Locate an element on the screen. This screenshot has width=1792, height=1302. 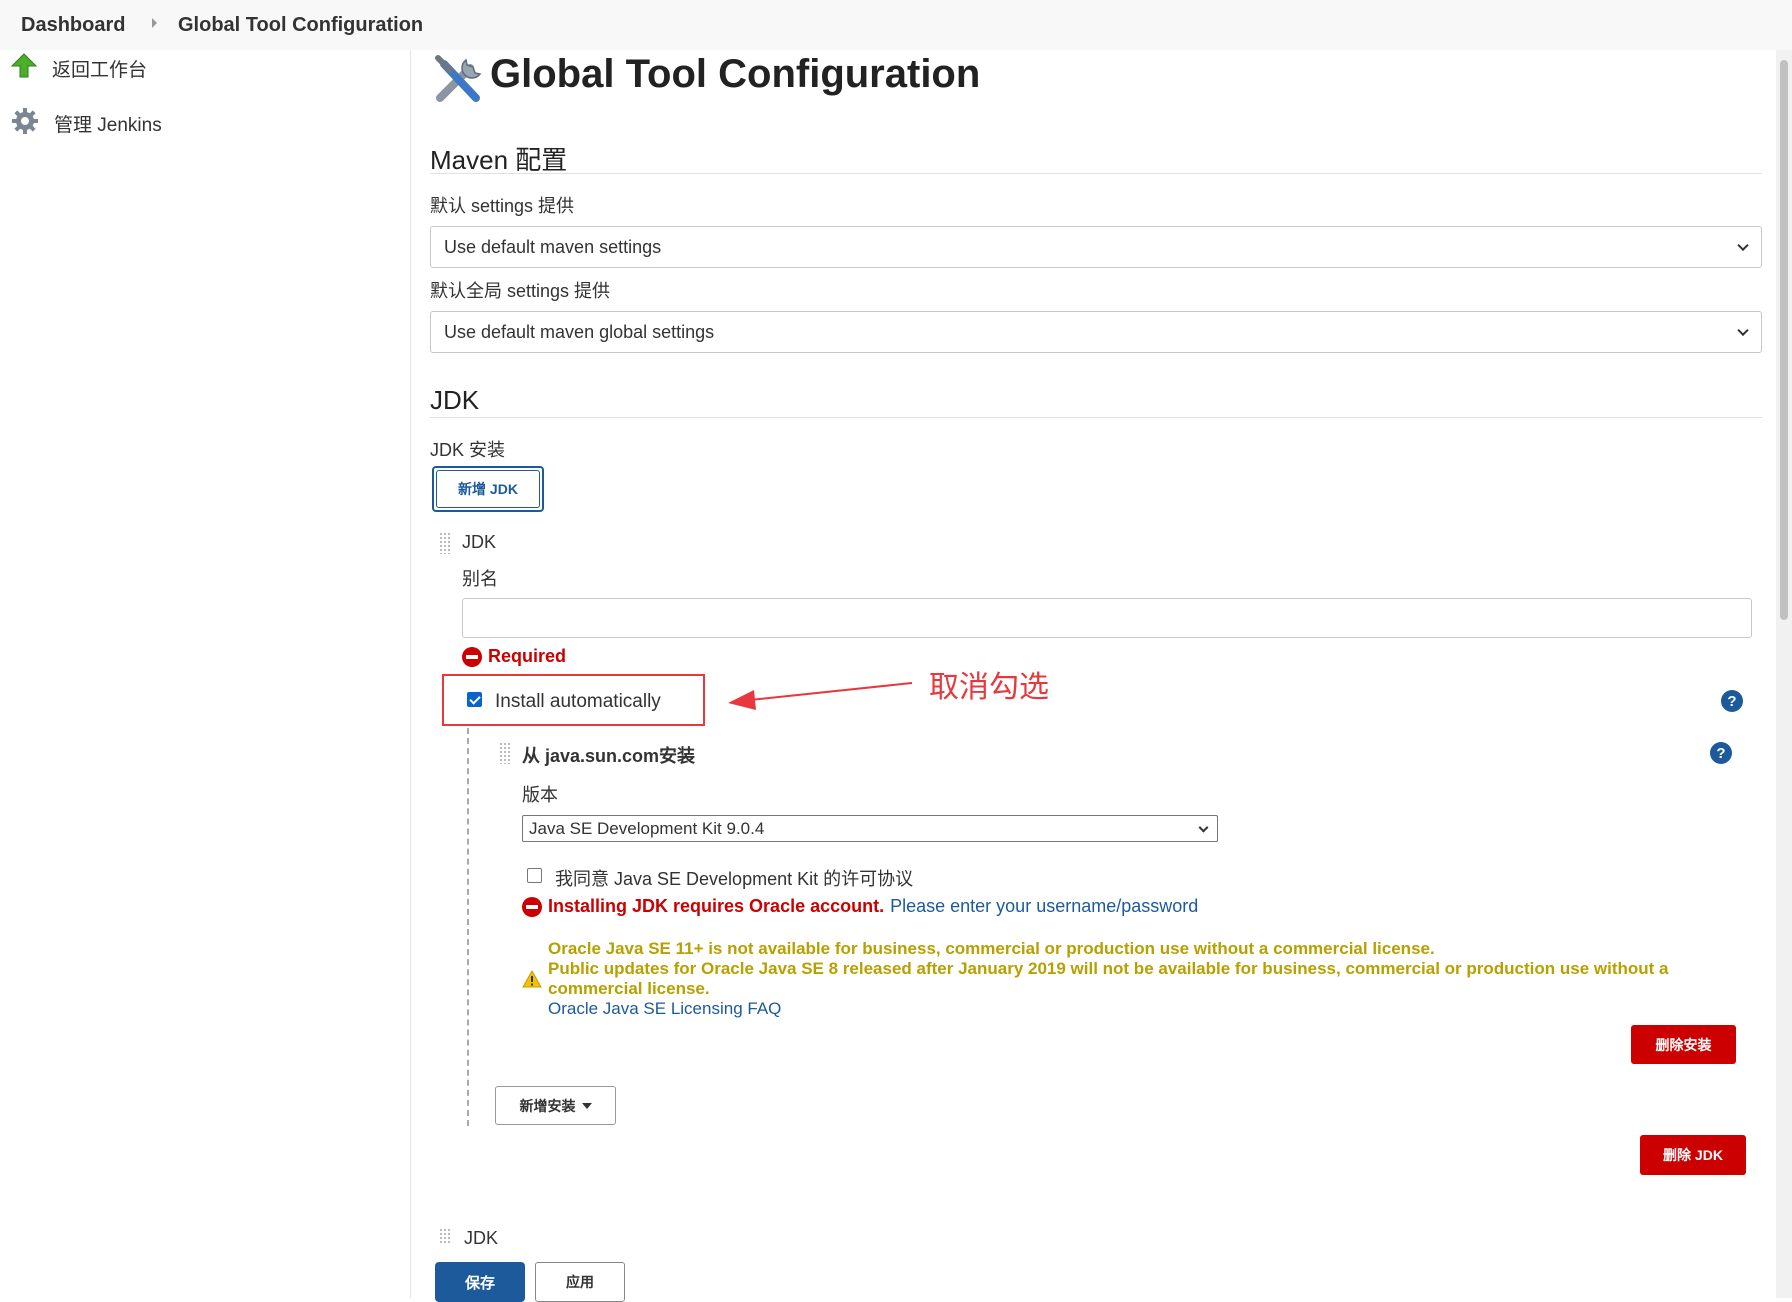
installer-group-border is located at coordinates (468, 927).